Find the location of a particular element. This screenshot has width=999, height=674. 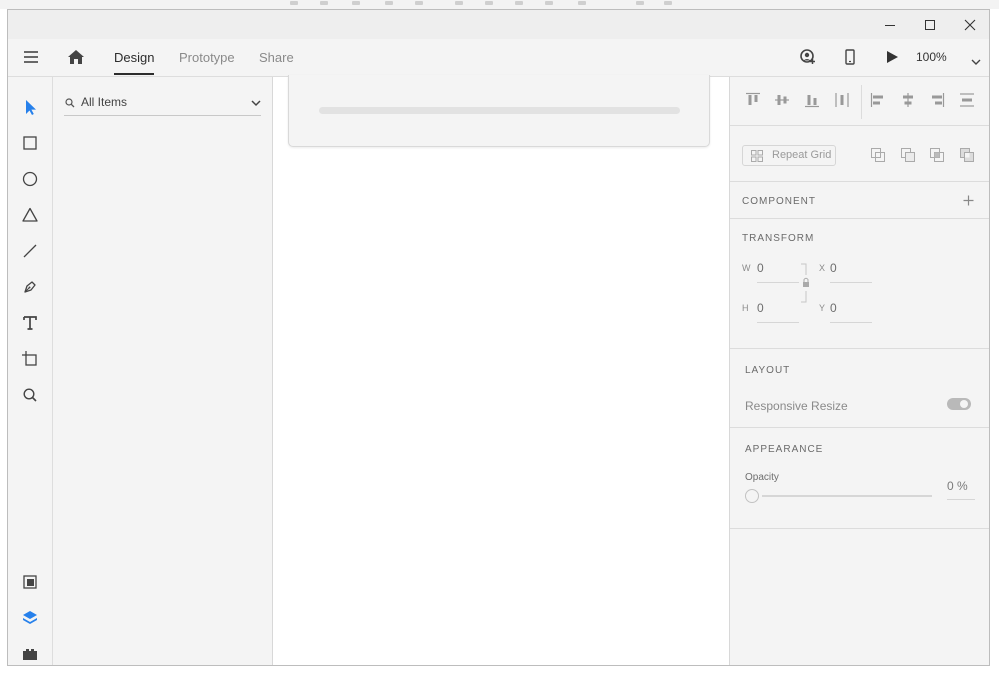

width-input-underline is located at coordinates (778, 282).